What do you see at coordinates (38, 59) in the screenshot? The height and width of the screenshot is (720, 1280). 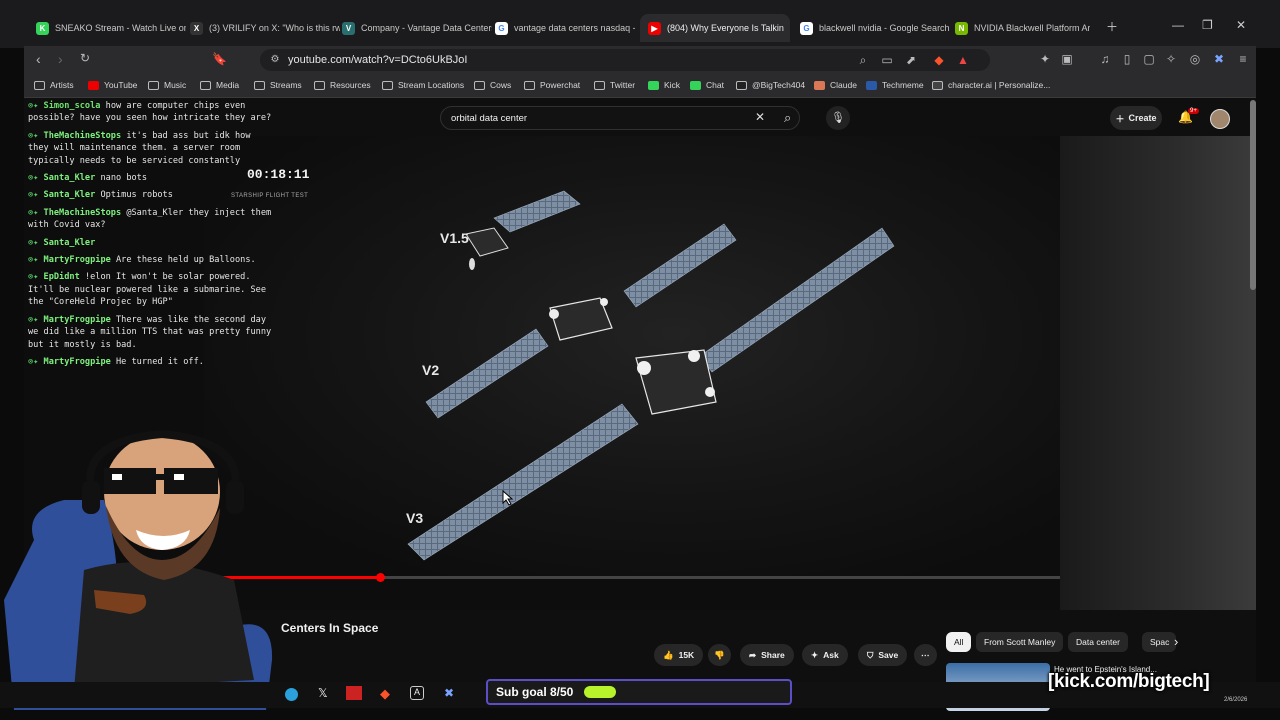 I see `back-icon: ‹` at bounding box center [38, 59].